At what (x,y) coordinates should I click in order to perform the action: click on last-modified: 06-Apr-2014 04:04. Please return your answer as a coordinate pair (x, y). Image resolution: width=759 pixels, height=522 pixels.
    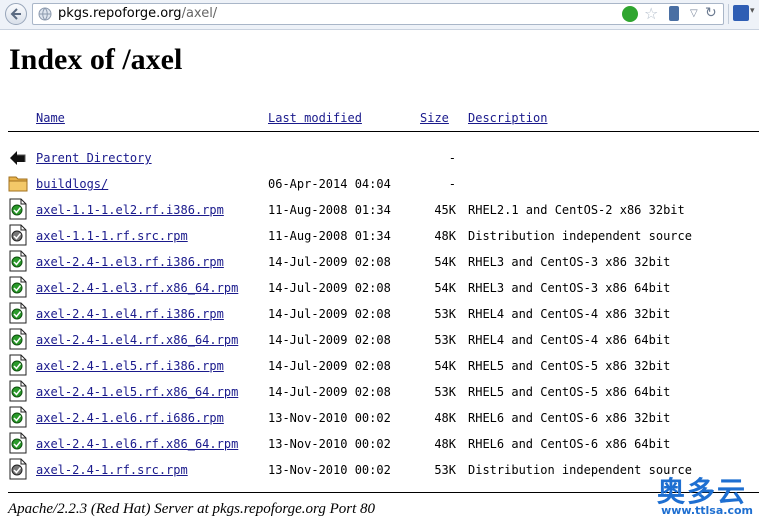
    Looking at the image, I should click on (329, 184).